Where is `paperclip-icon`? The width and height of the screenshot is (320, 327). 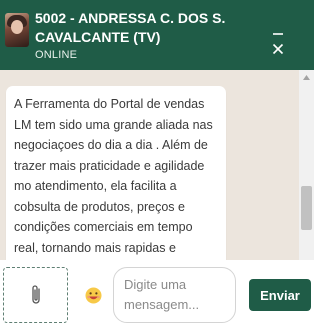 paperclip-icon is located at coordinates (35, 294).